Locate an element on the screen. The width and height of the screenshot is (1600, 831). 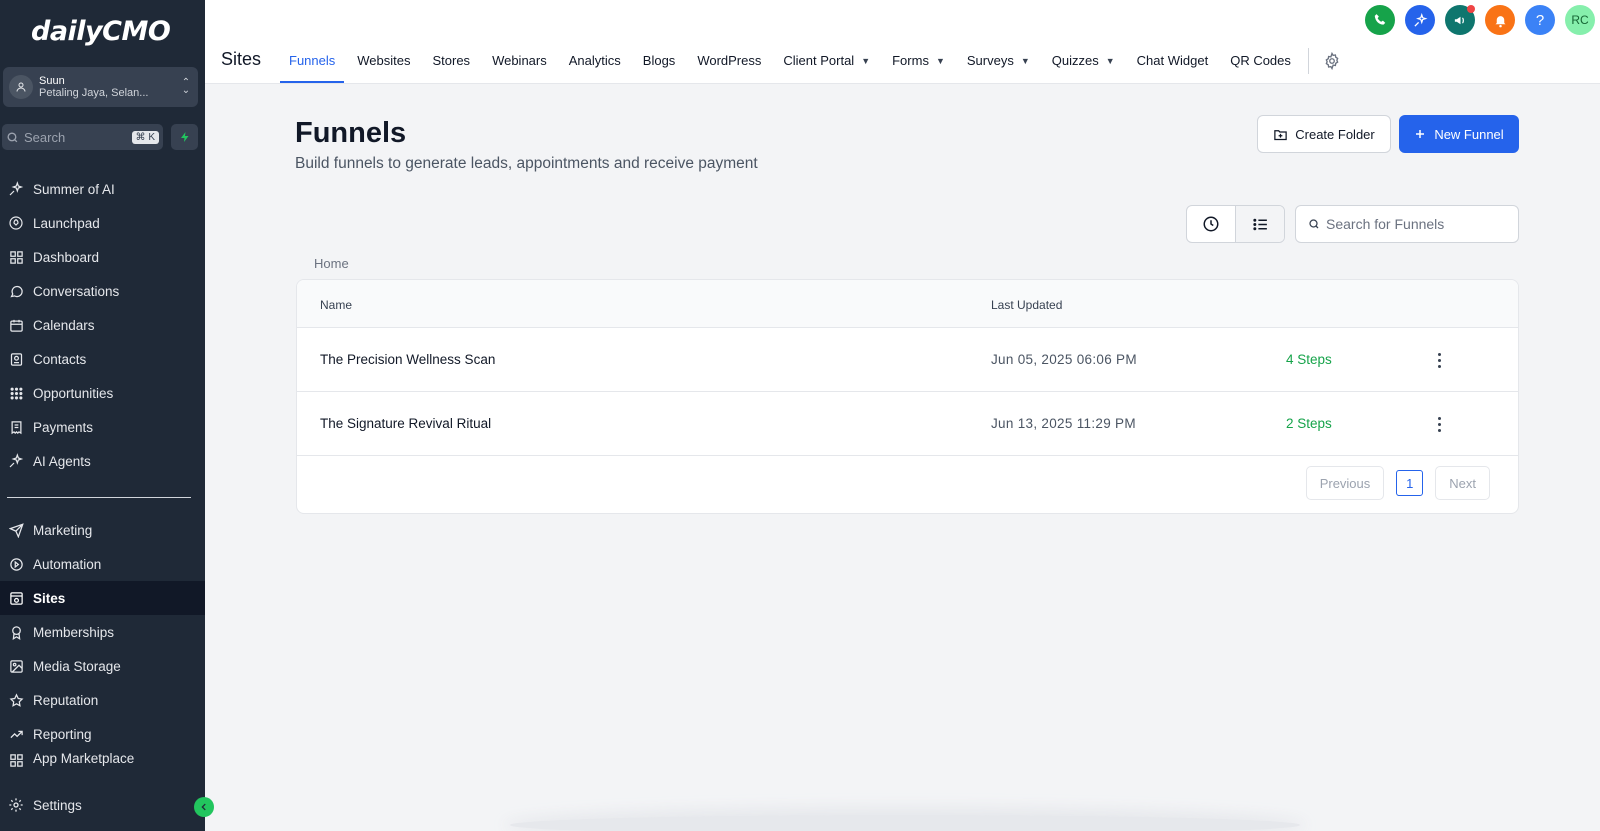
funnel-name: The Signature Revival Ritual is located at coordinates (405, 423).